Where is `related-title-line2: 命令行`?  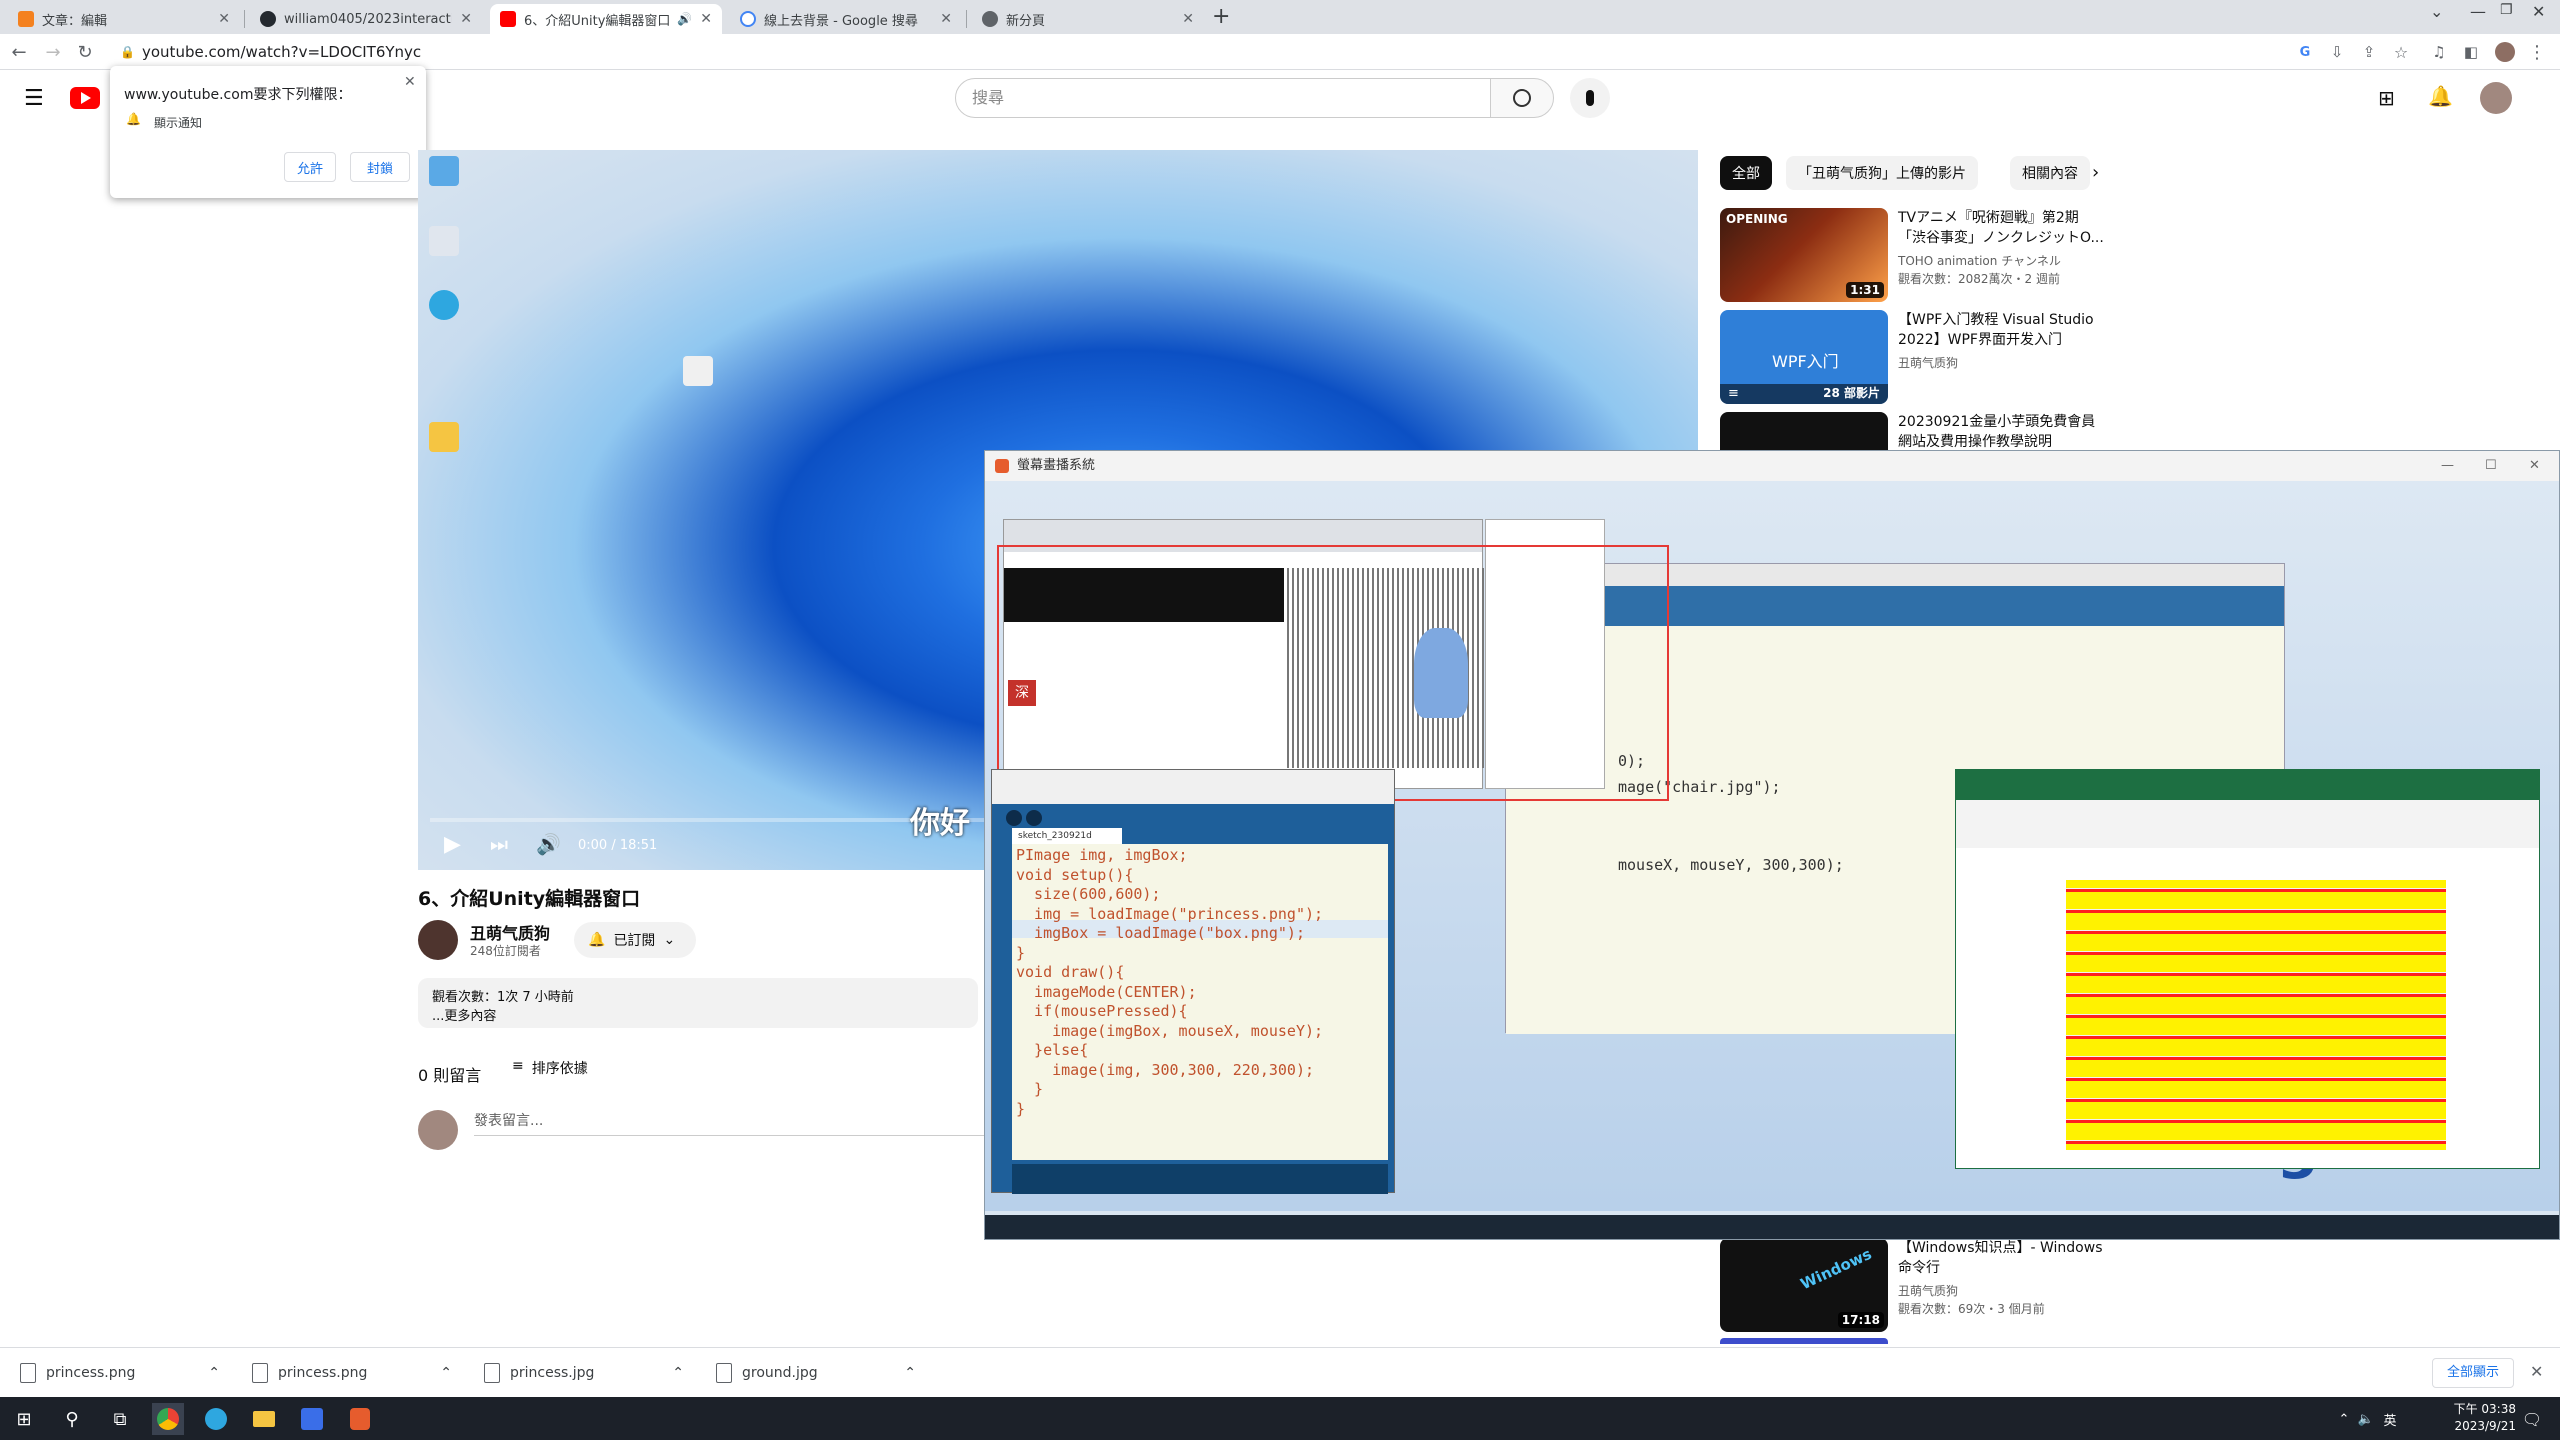
related-title-line2: 命令行 is located at coordinates (1919, 1268).